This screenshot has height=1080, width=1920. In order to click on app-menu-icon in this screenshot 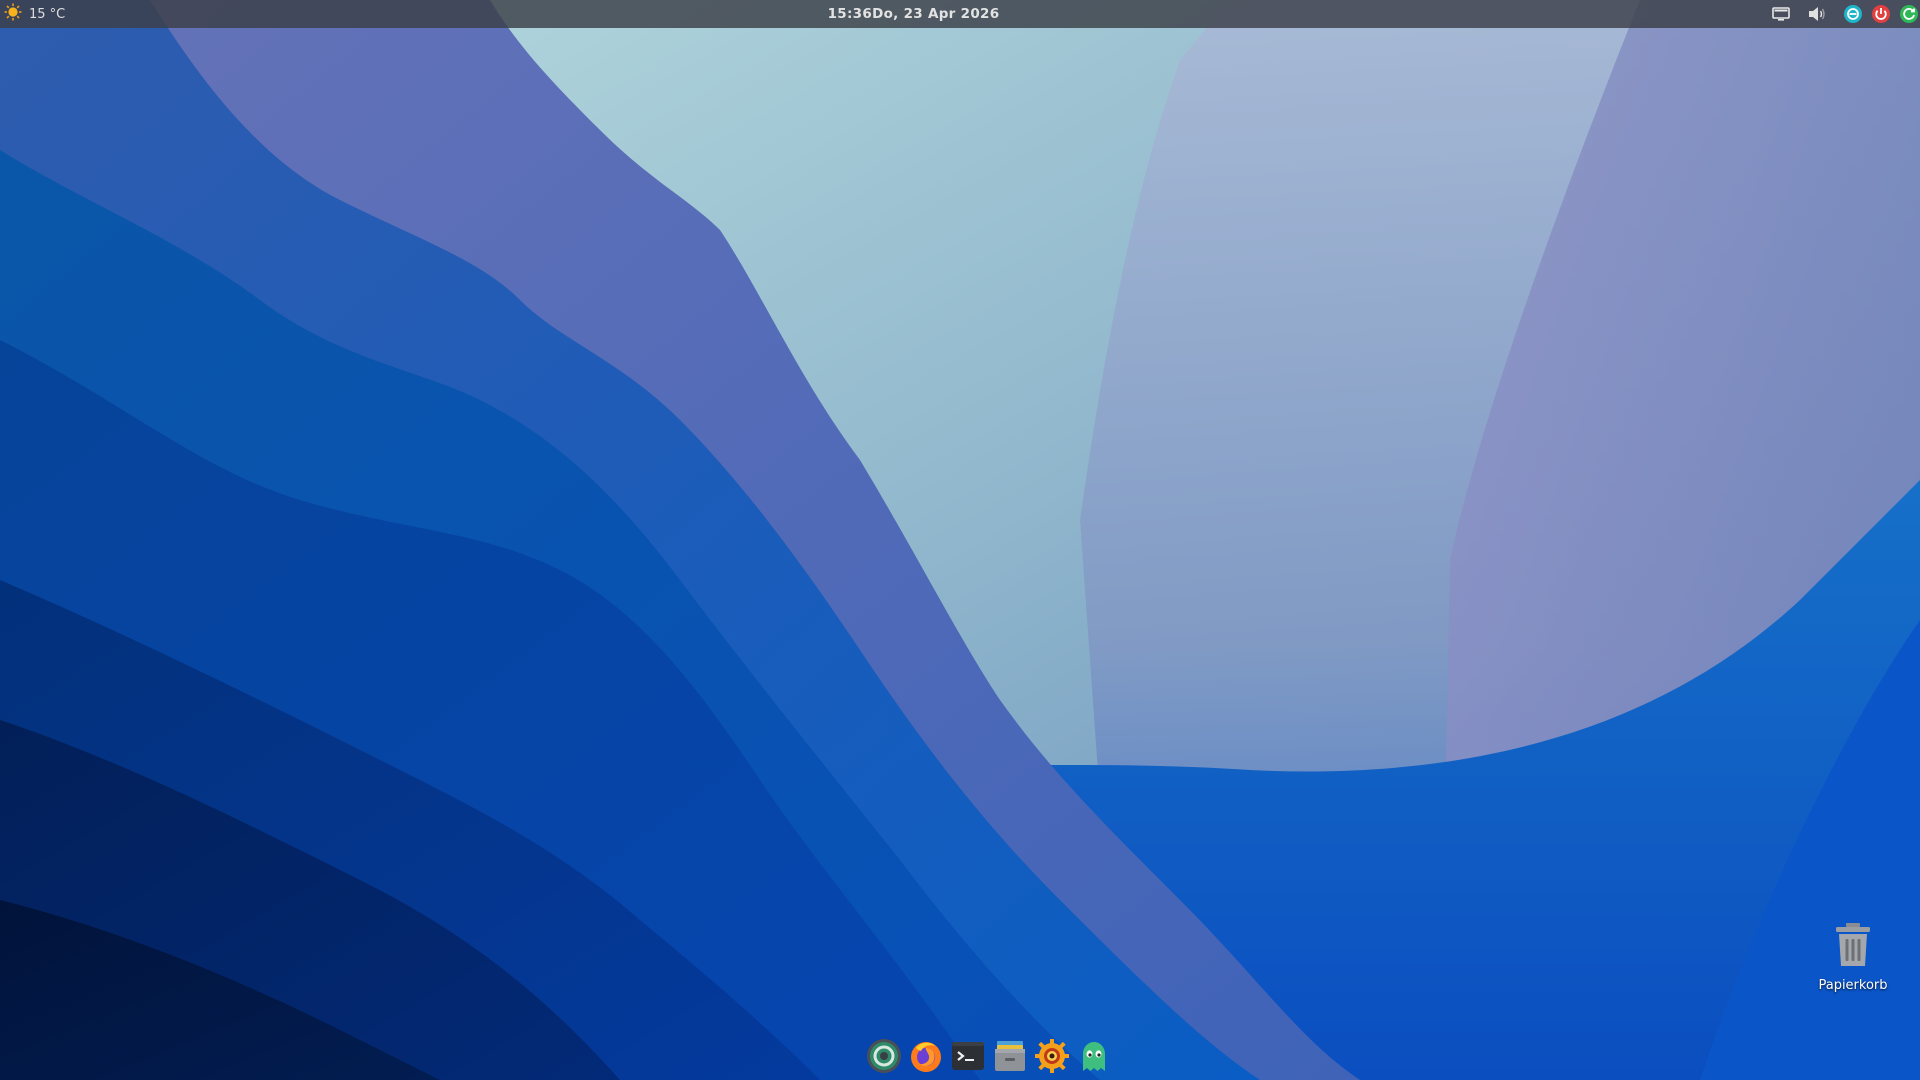, I will do `click(884, 1056)`.